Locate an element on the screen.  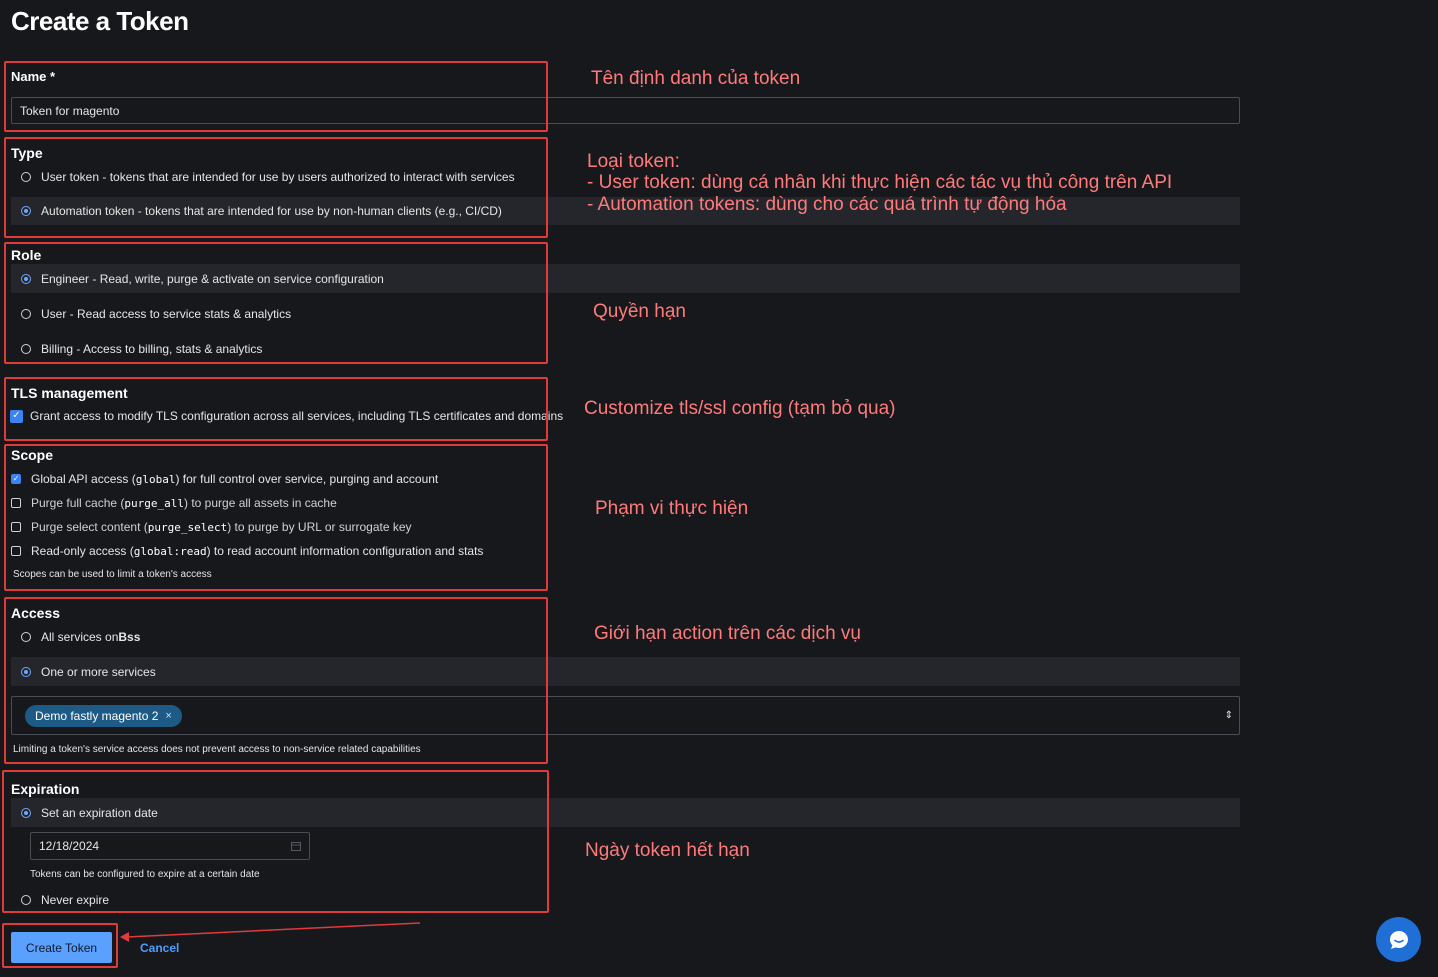
annotation-scope: Phạm vi thực hiện is located at coordinates (672, 508).